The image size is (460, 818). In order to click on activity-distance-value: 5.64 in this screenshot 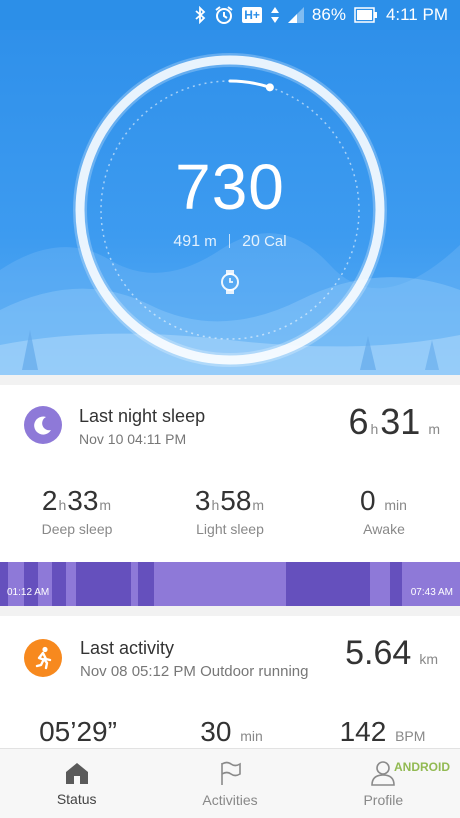, I will do `click(378, 653)`.